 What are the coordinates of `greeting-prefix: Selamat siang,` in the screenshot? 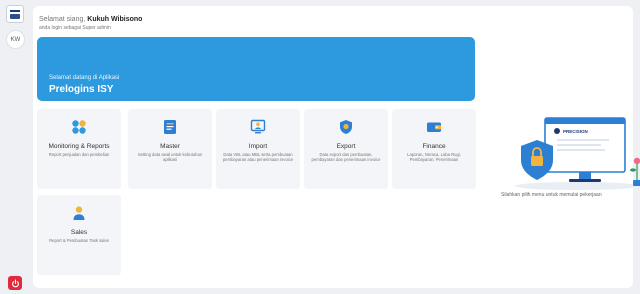 It's located at (62, 19).